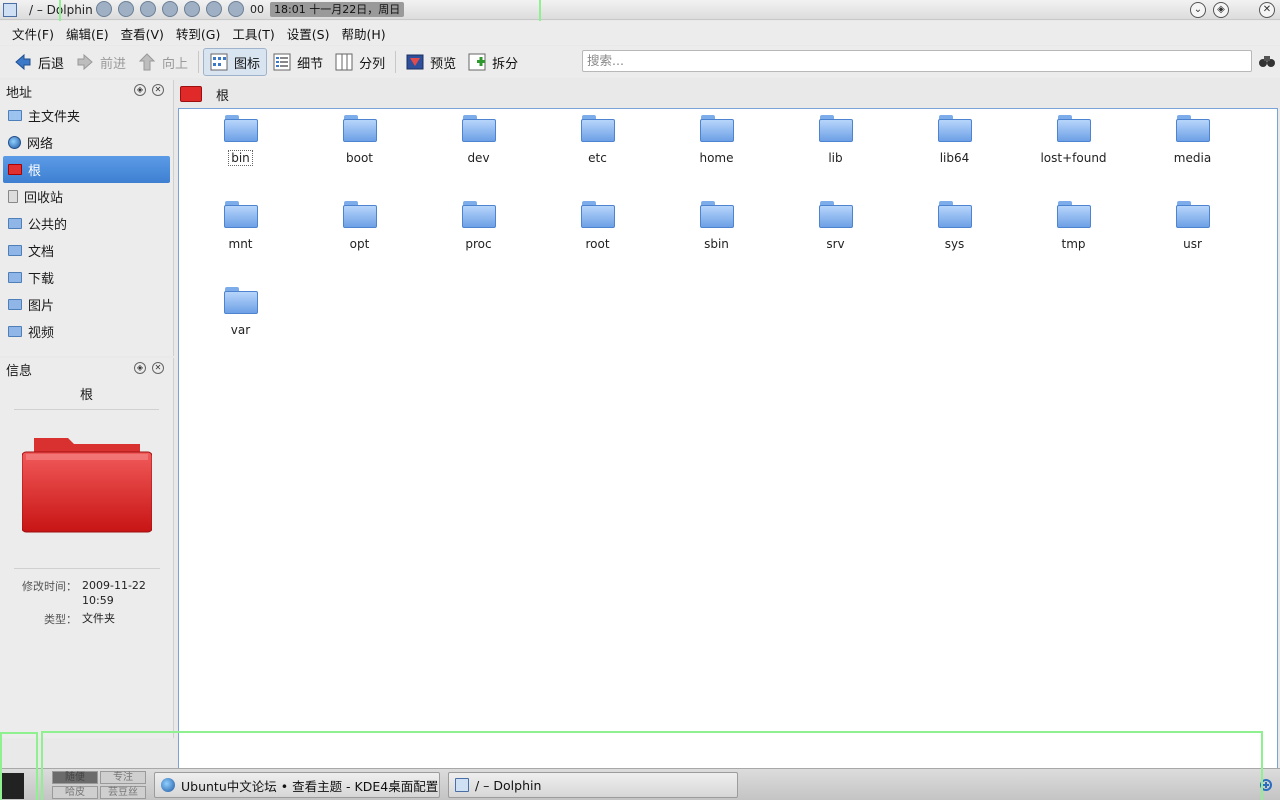  What do you see at coordinates (198, 33) in the screenshot?
I see `menu-go: 转到(G)` at bounding box center [198, 33].